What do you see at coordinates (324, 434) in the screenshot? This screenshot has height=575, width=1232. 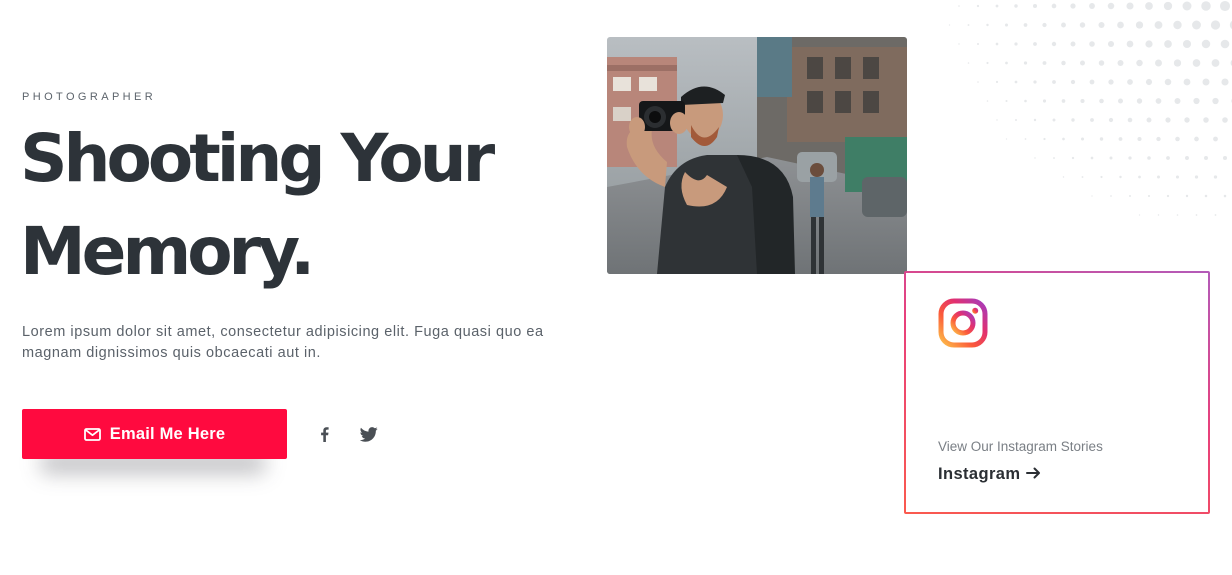 I see `facebook-icon` at bounding box center [324, 434].